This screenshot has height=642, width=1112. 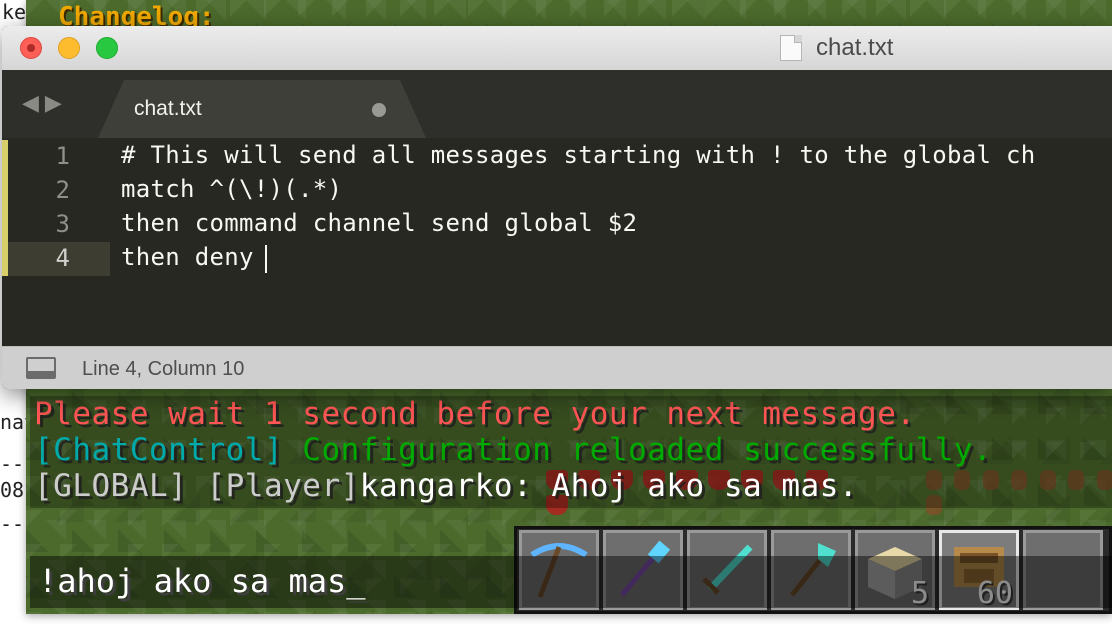 What do you see at coordinates (163, 369) in the screenshot?
I see `cursor-position-status: Line 4, Column 10` at bounding box center [163, 369].